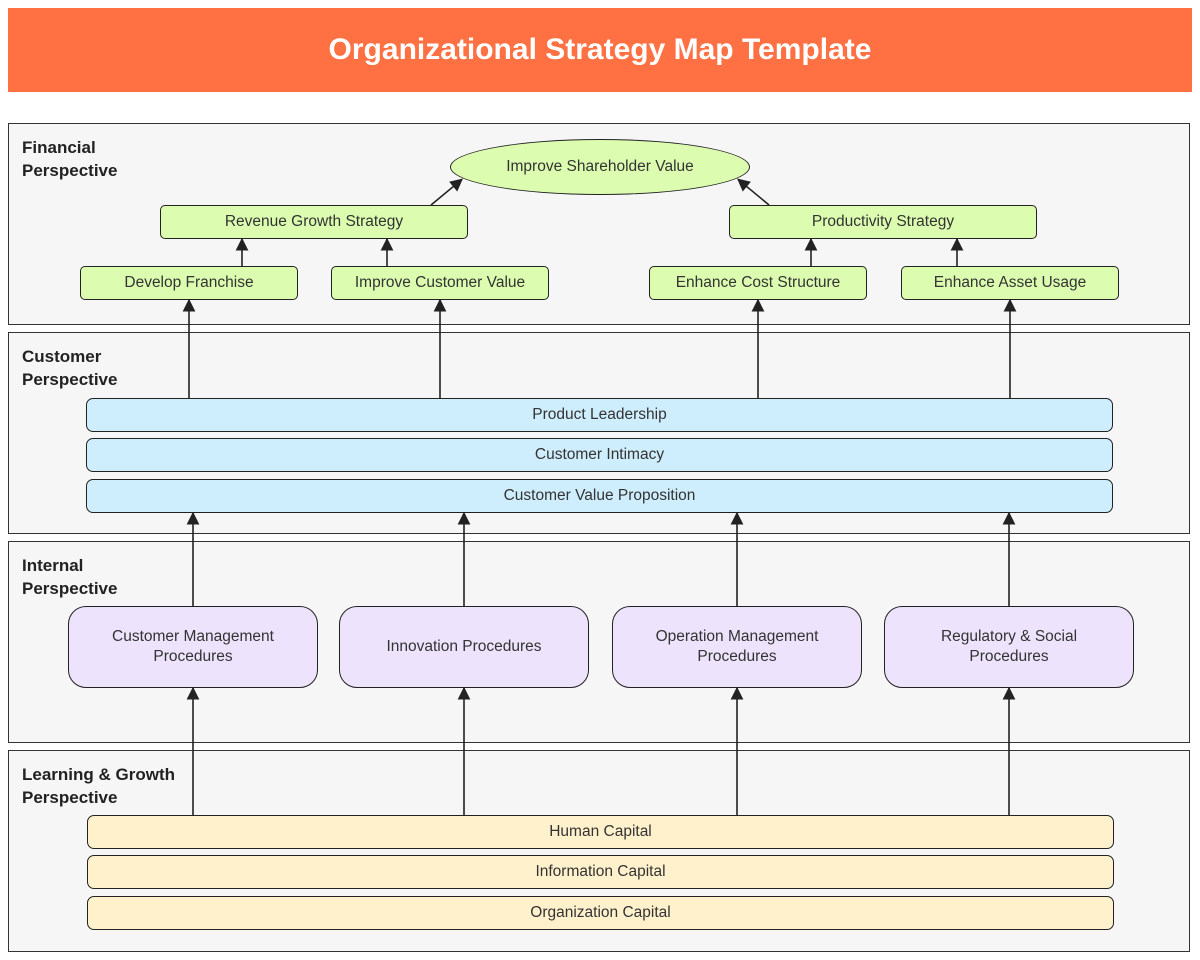  Describe the element at coordinates (189, 283) in the screenshot. I see `node-develop-franchise: Develop Franchise` at that location.